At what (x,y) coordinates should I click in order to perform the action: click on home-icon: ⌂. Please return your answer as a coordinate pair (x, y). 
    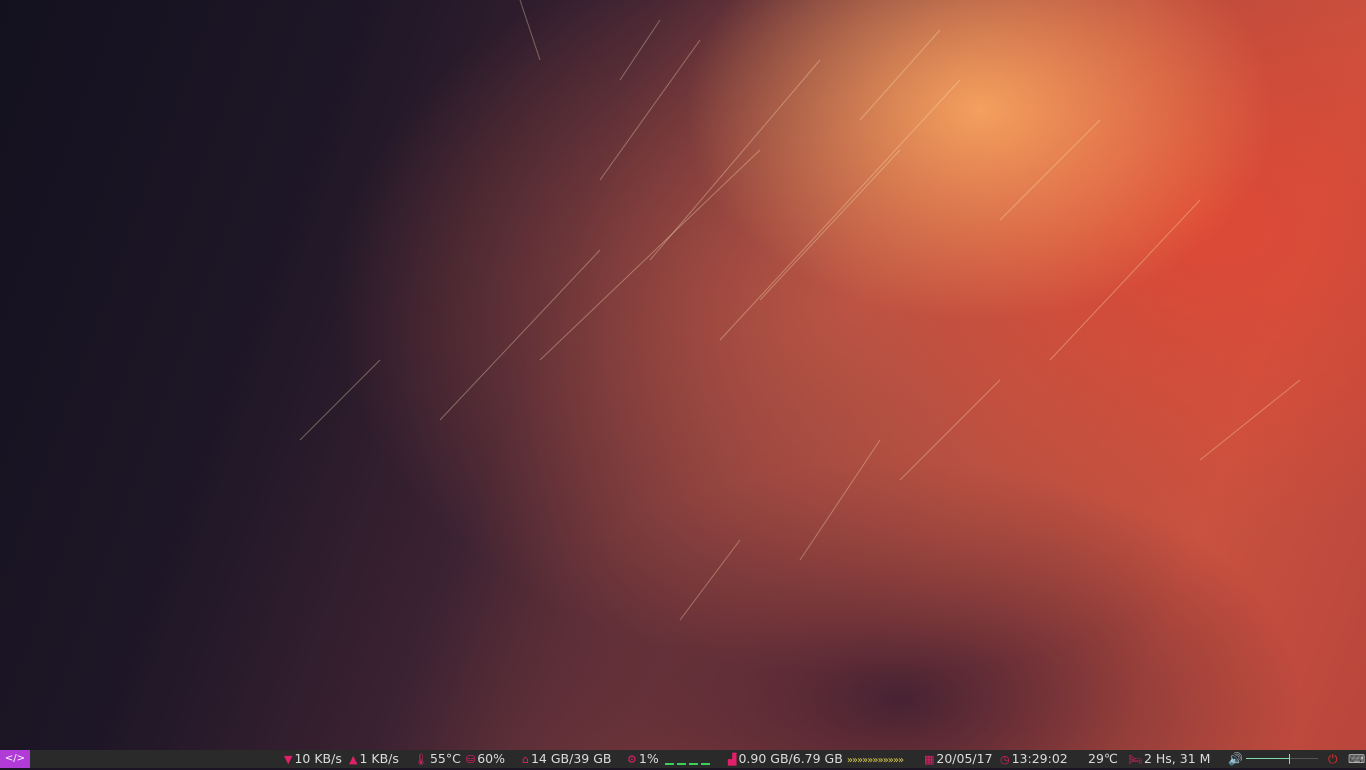
    Looking at the image, I should click on (525, 759).